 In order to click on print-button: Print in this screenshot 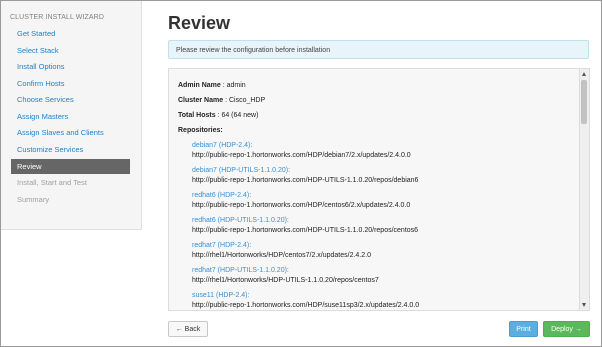, I will do `click(523, 329)`.